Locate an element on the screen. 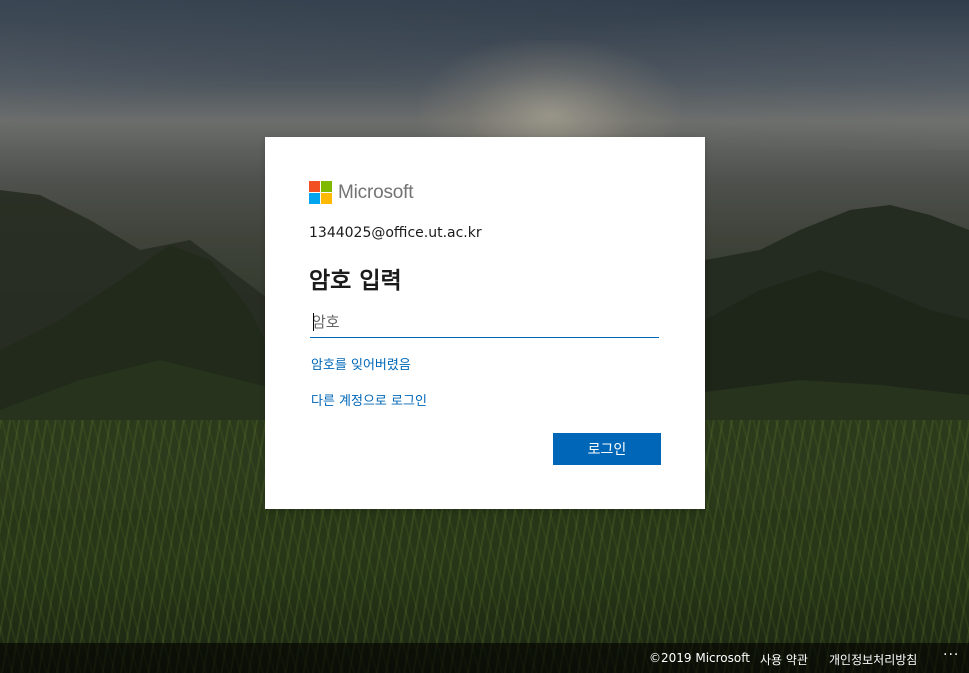  microsoft-logo: Microsoft is located at coordinates (361, 192).